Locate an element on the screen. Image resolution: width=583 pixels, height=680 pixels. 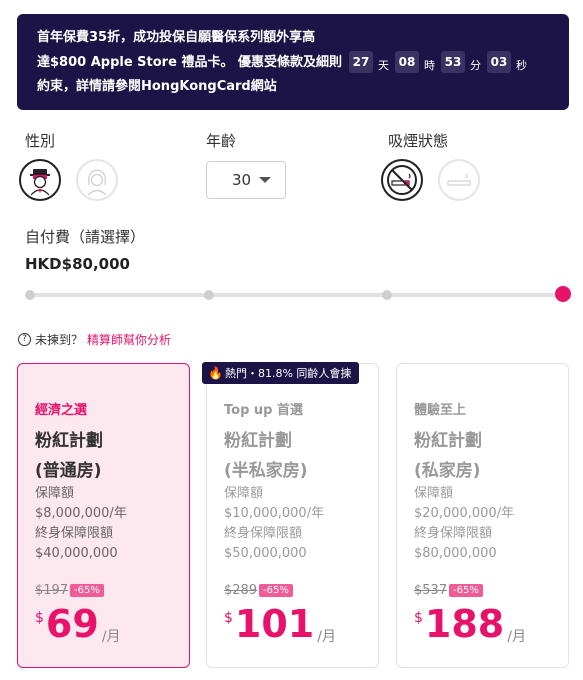
countdown-minutes-unit: 分 is located at coordinates (475, 65).